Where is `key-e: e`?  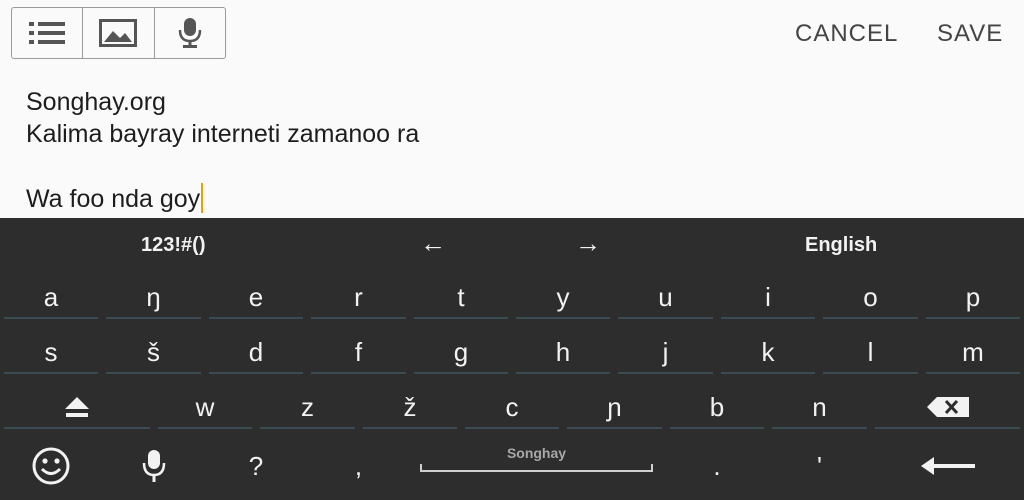
key-e: e is located at coordinates (256, 297).